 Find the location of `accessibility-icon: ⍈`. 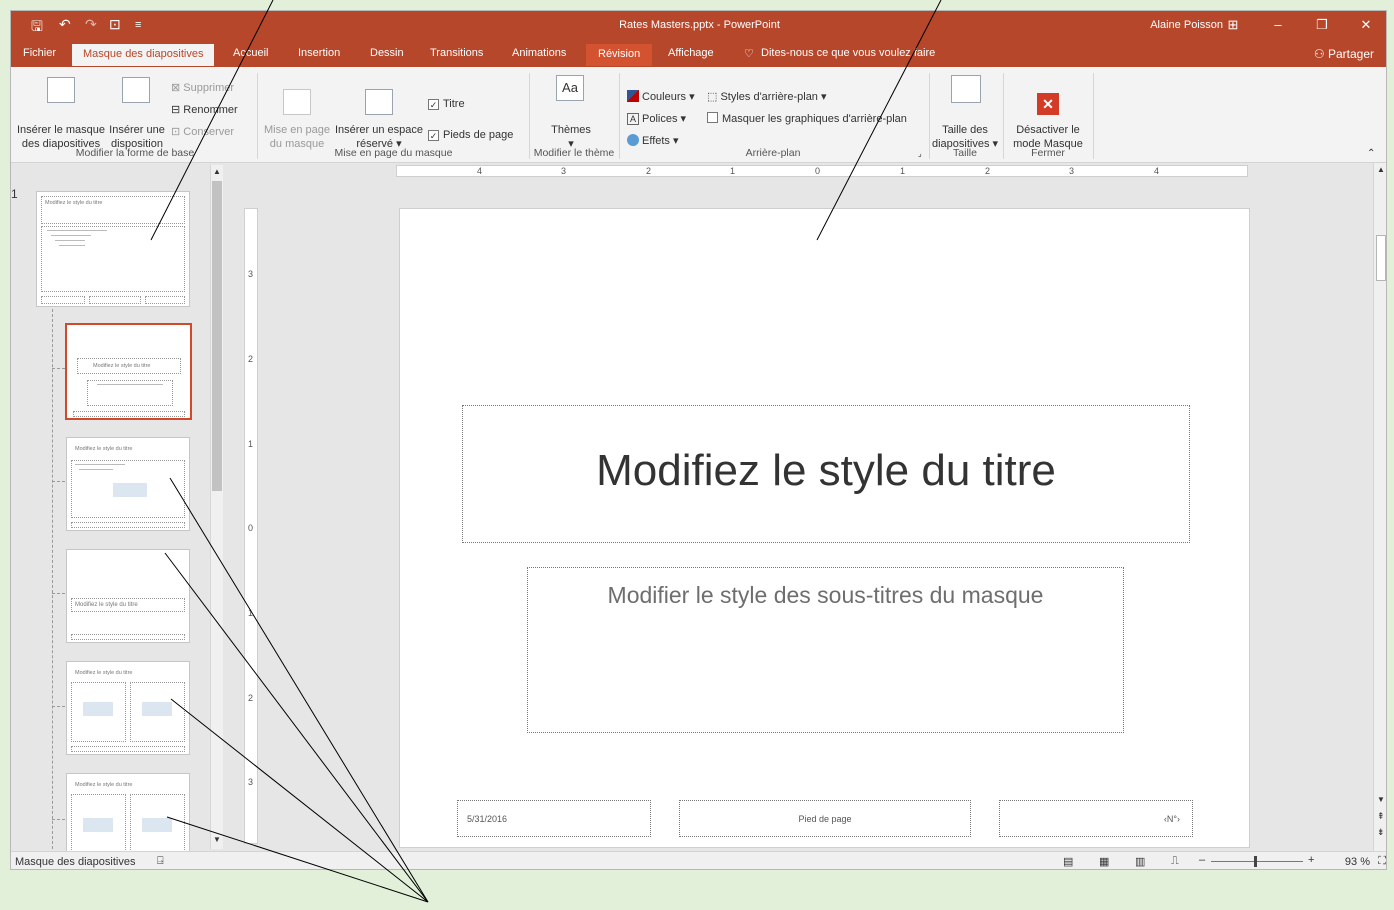

accessibility-icon: ⍈ is located at coordinates (160, 861).